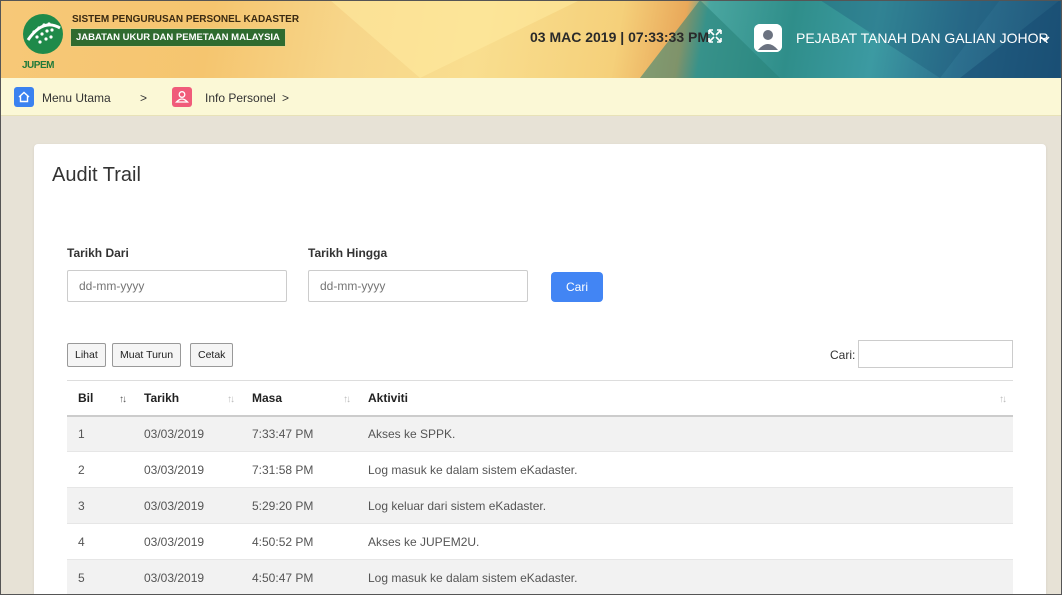 The height and width of the screenshot is (595, 1062). Describe the element at coordinates (177, 286) in the screenshot. I see `from-date-input` at that location.